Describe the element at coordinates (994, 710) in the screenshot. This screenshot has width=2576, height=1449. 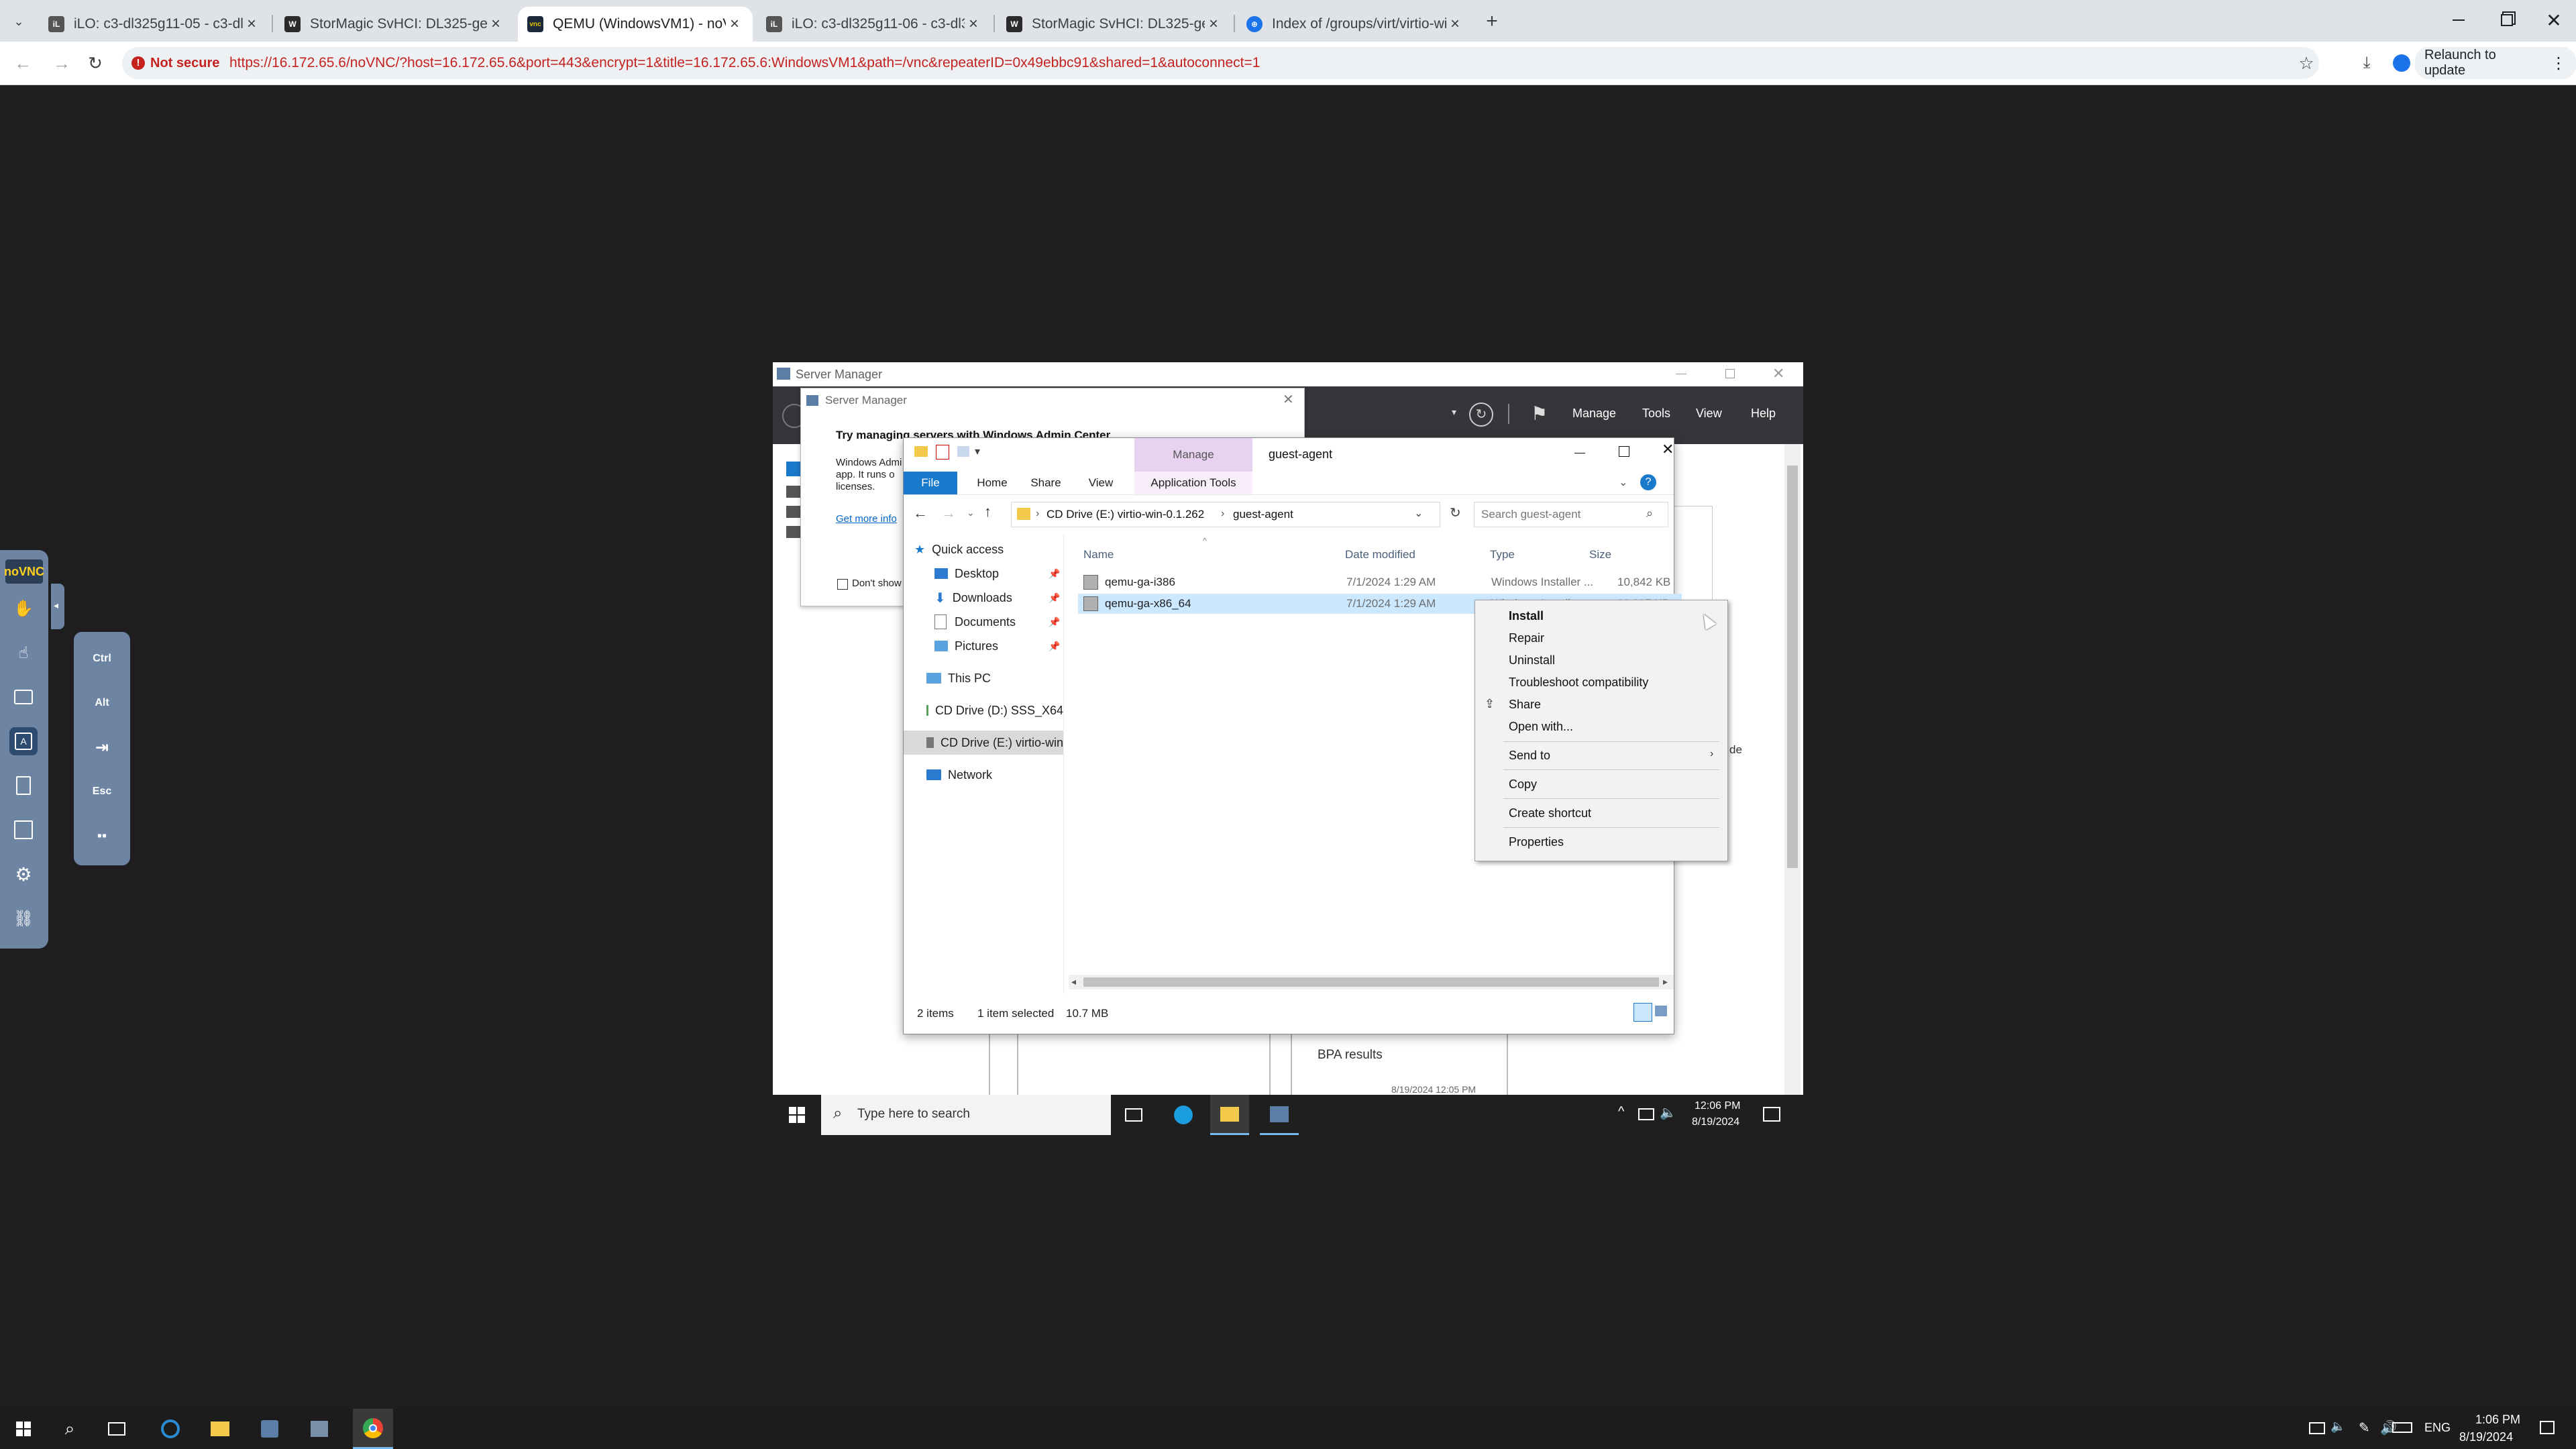
I see `nav-cd-drive-d: CD Drive (D:) SSS_X64` at that location.